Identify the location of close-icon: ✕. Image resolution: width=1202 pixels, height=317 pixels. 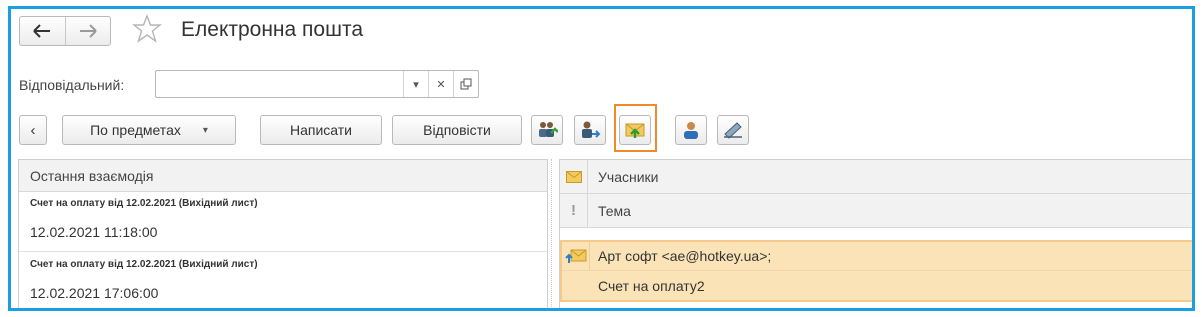
(441, 84).